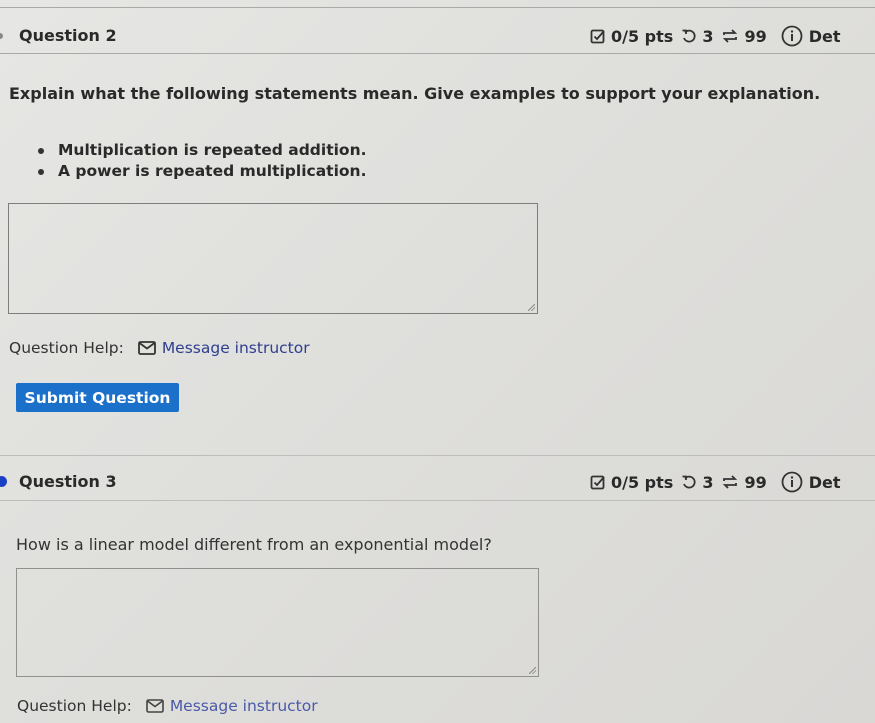  What do you see at coordinates (202, 171) in the screenshot?
I see `list-item: A power is repeated multiplication.` at bounding box center [202, 171].